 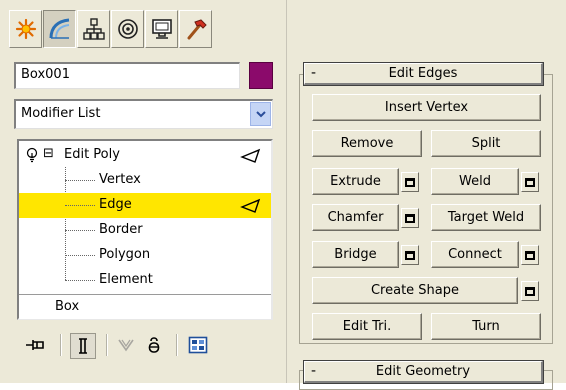 I want to click on chevron-down-icon, so click(x=260, y=113).